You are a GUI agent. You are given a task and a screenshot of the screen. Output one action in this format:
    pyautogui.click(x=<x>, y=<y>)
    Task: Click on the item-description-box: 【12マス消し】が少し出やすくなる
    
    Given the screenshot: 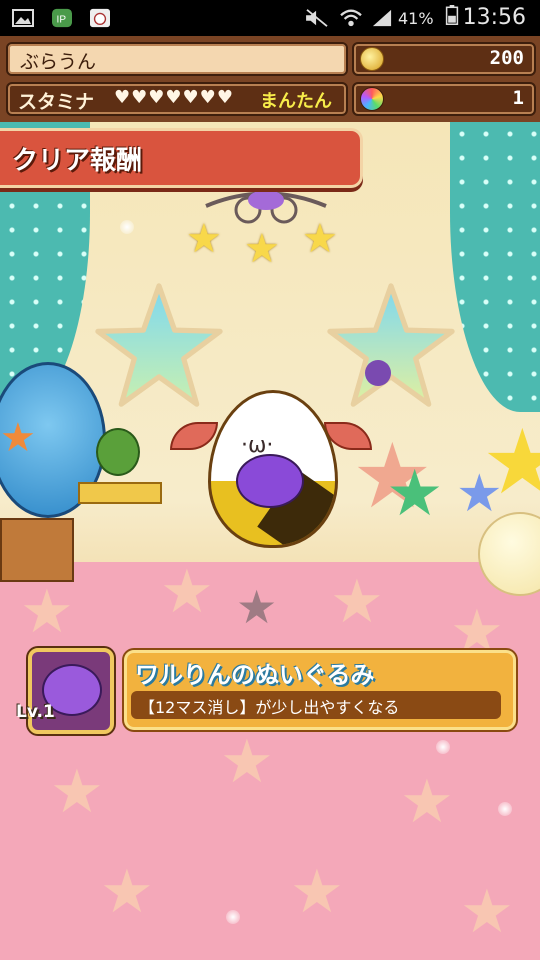 What is the action you would take?
    pyautogui.click(x=316, y=705)
    